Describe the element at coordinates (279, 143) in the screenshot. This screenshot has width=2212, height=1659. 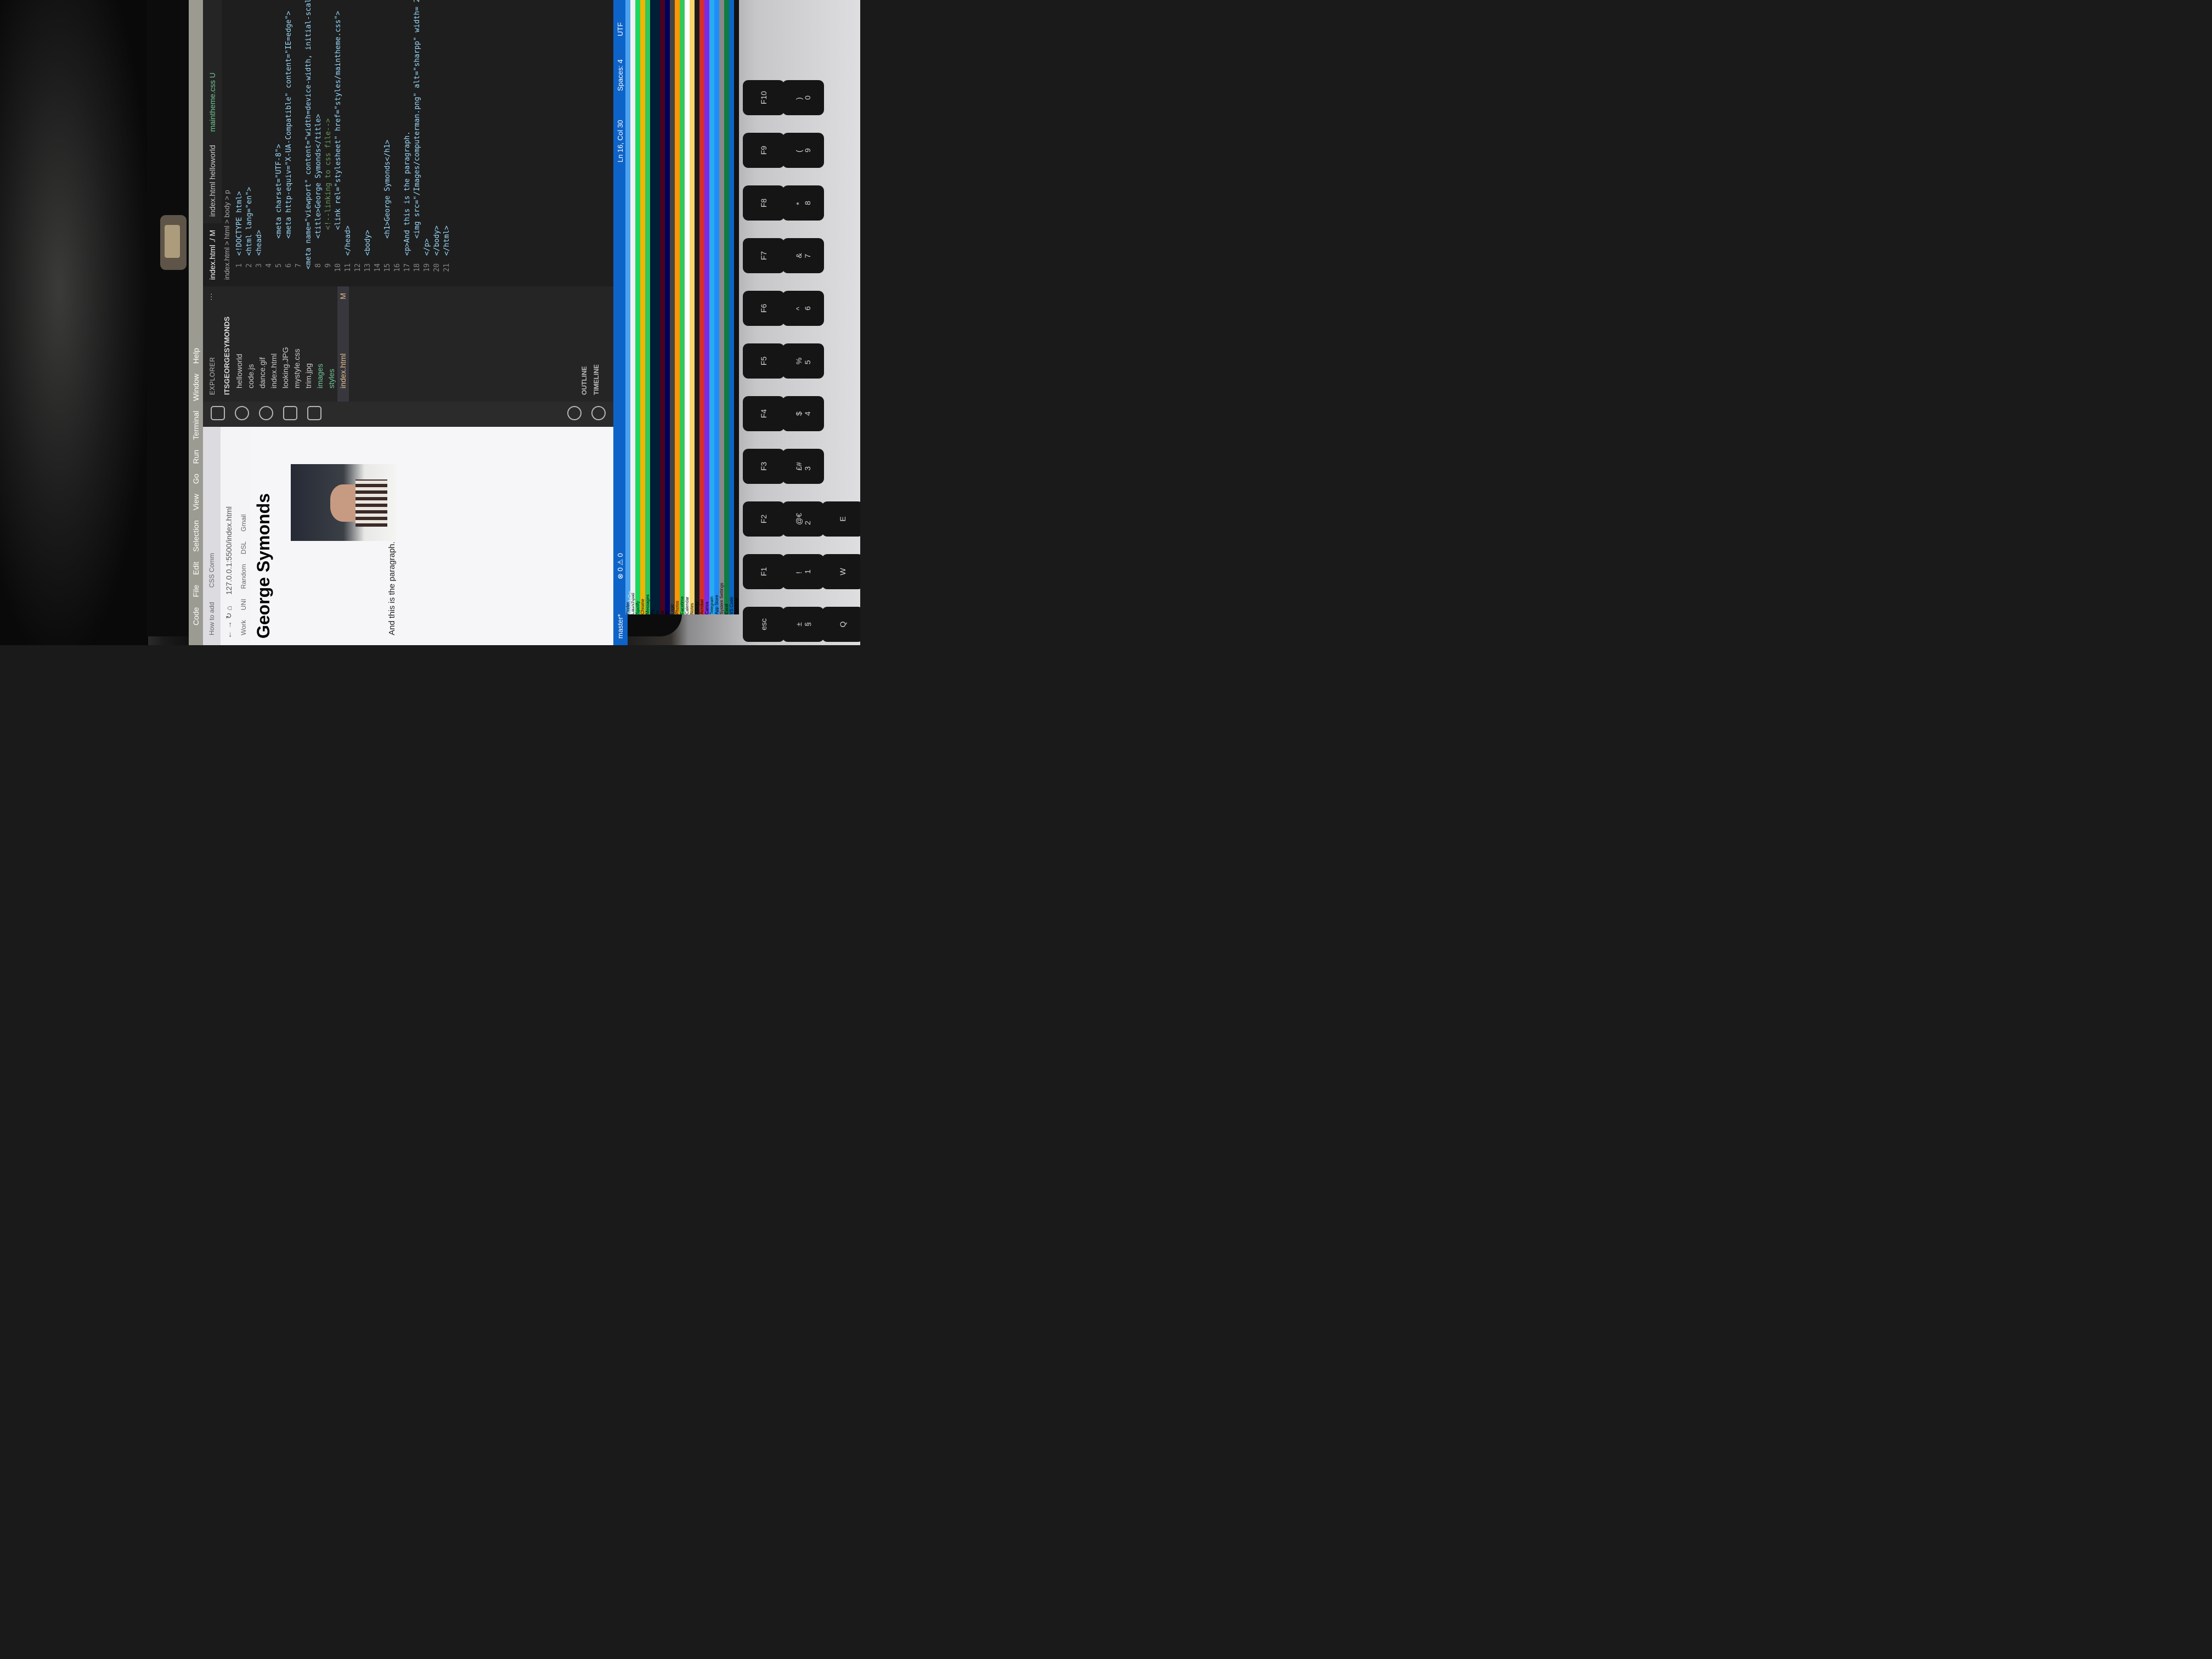
I see `code-line: 5 <meta charset="UTF-8">` at that location.